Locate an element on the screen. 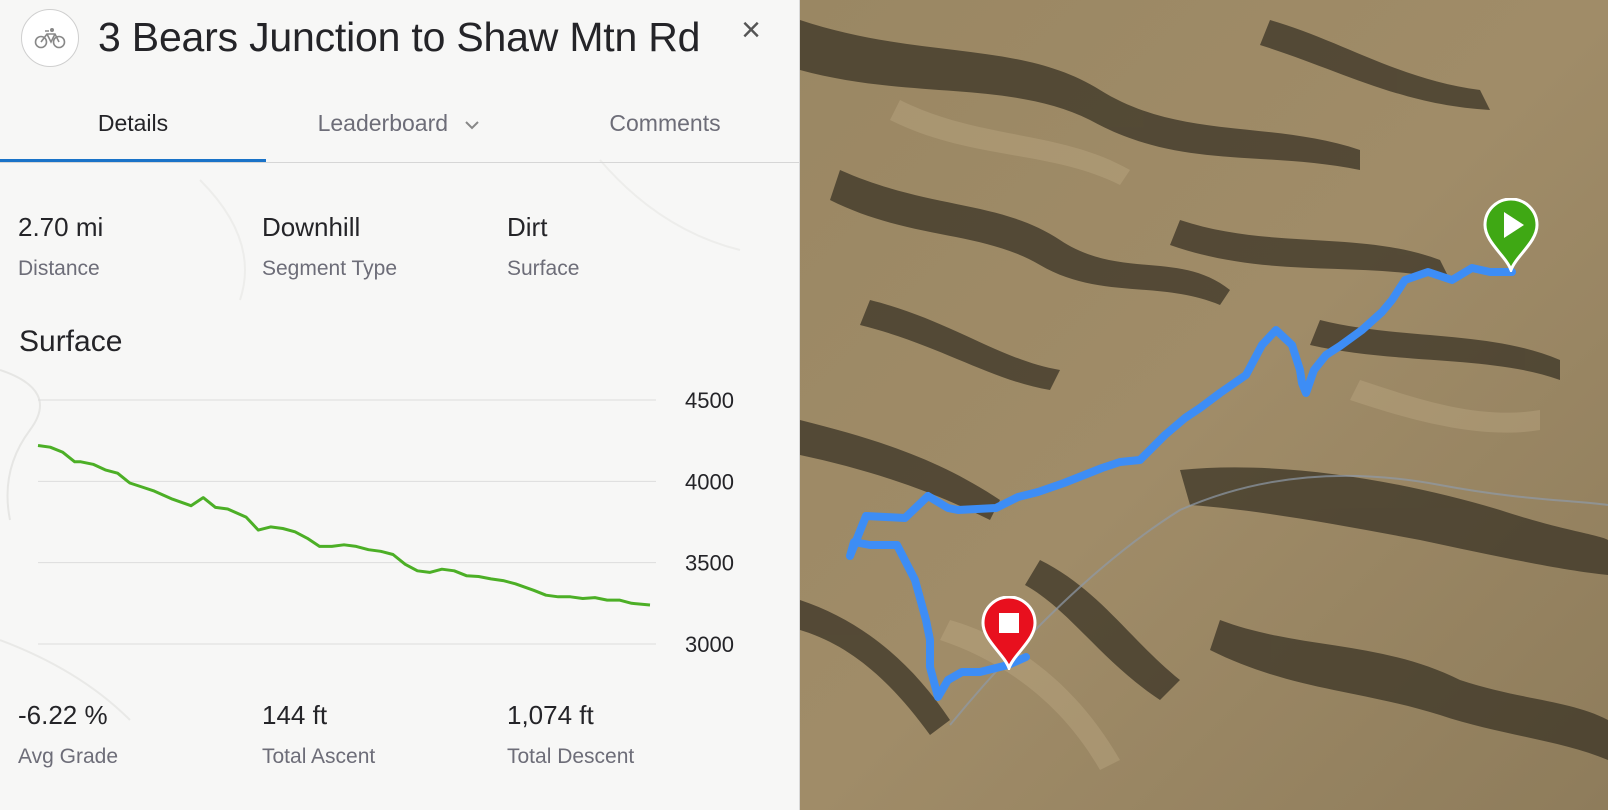 The height and width of the screenshot is (810, 1608). stat-value: 144 ft is located at coordinates (295, 715).